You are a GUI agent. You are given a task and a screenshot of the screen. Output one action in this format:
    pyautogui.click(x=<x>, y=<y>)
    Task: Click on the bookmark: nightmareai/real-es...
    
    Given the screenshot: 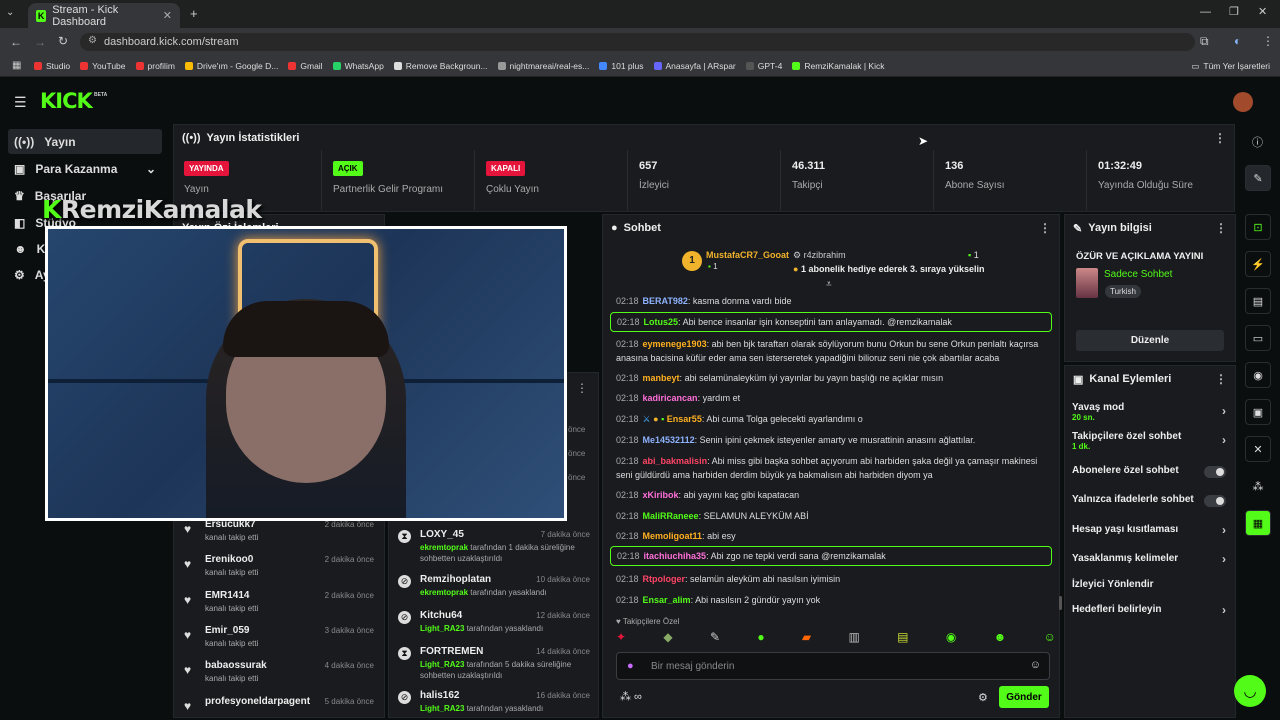 What is the action you would take?
    pyautogui.click(x=543, y=66)
    